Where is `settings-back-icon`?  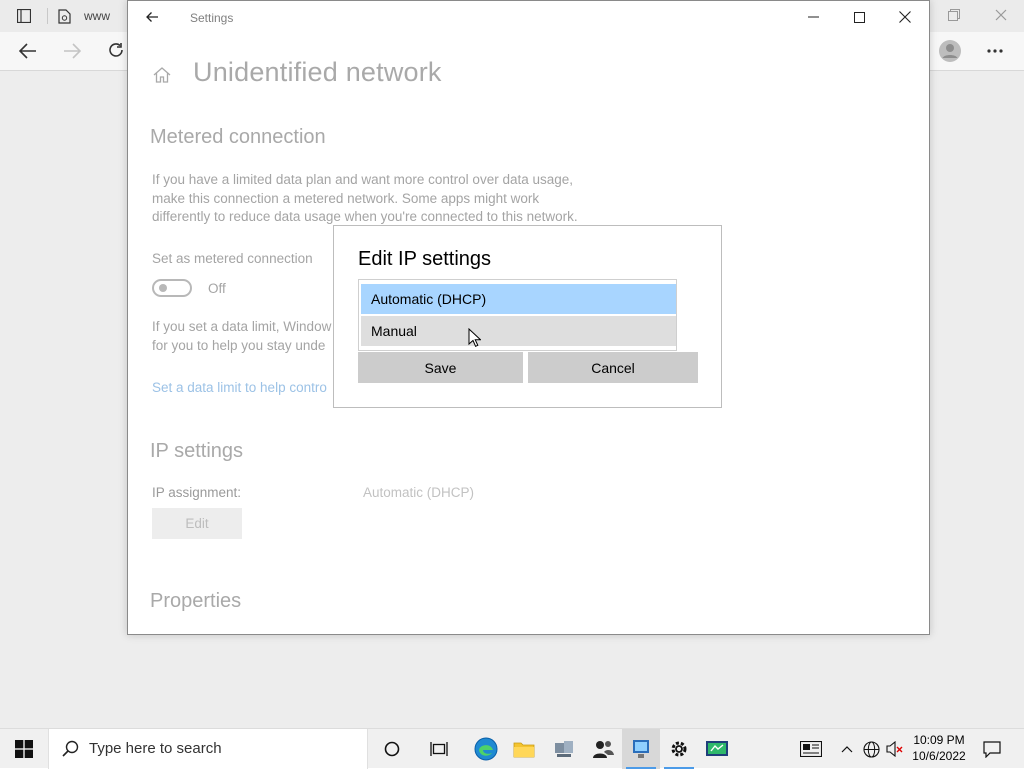 settings-back-icon is located at coordinates (152, 17).